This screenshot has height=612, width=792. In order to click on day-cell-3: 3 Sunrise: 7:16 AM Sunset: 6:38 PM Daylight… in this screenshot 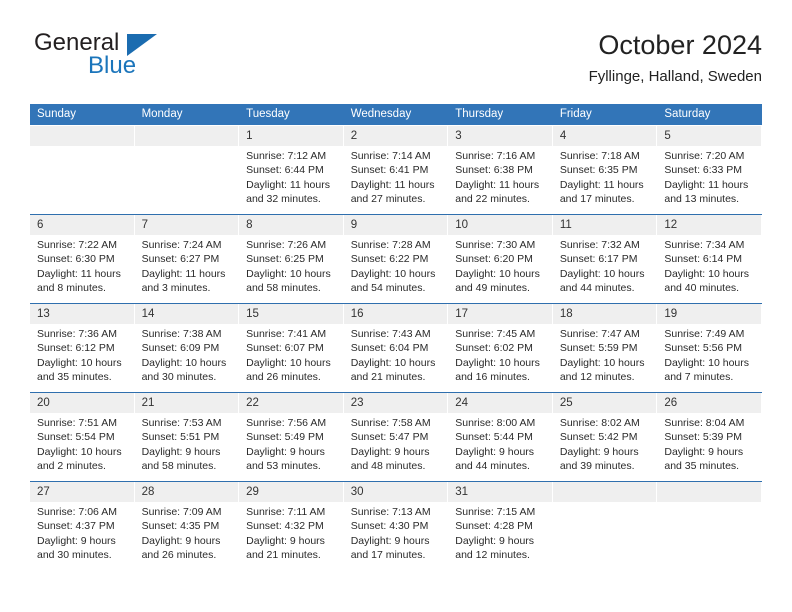, I will do `click(500, 170)`.